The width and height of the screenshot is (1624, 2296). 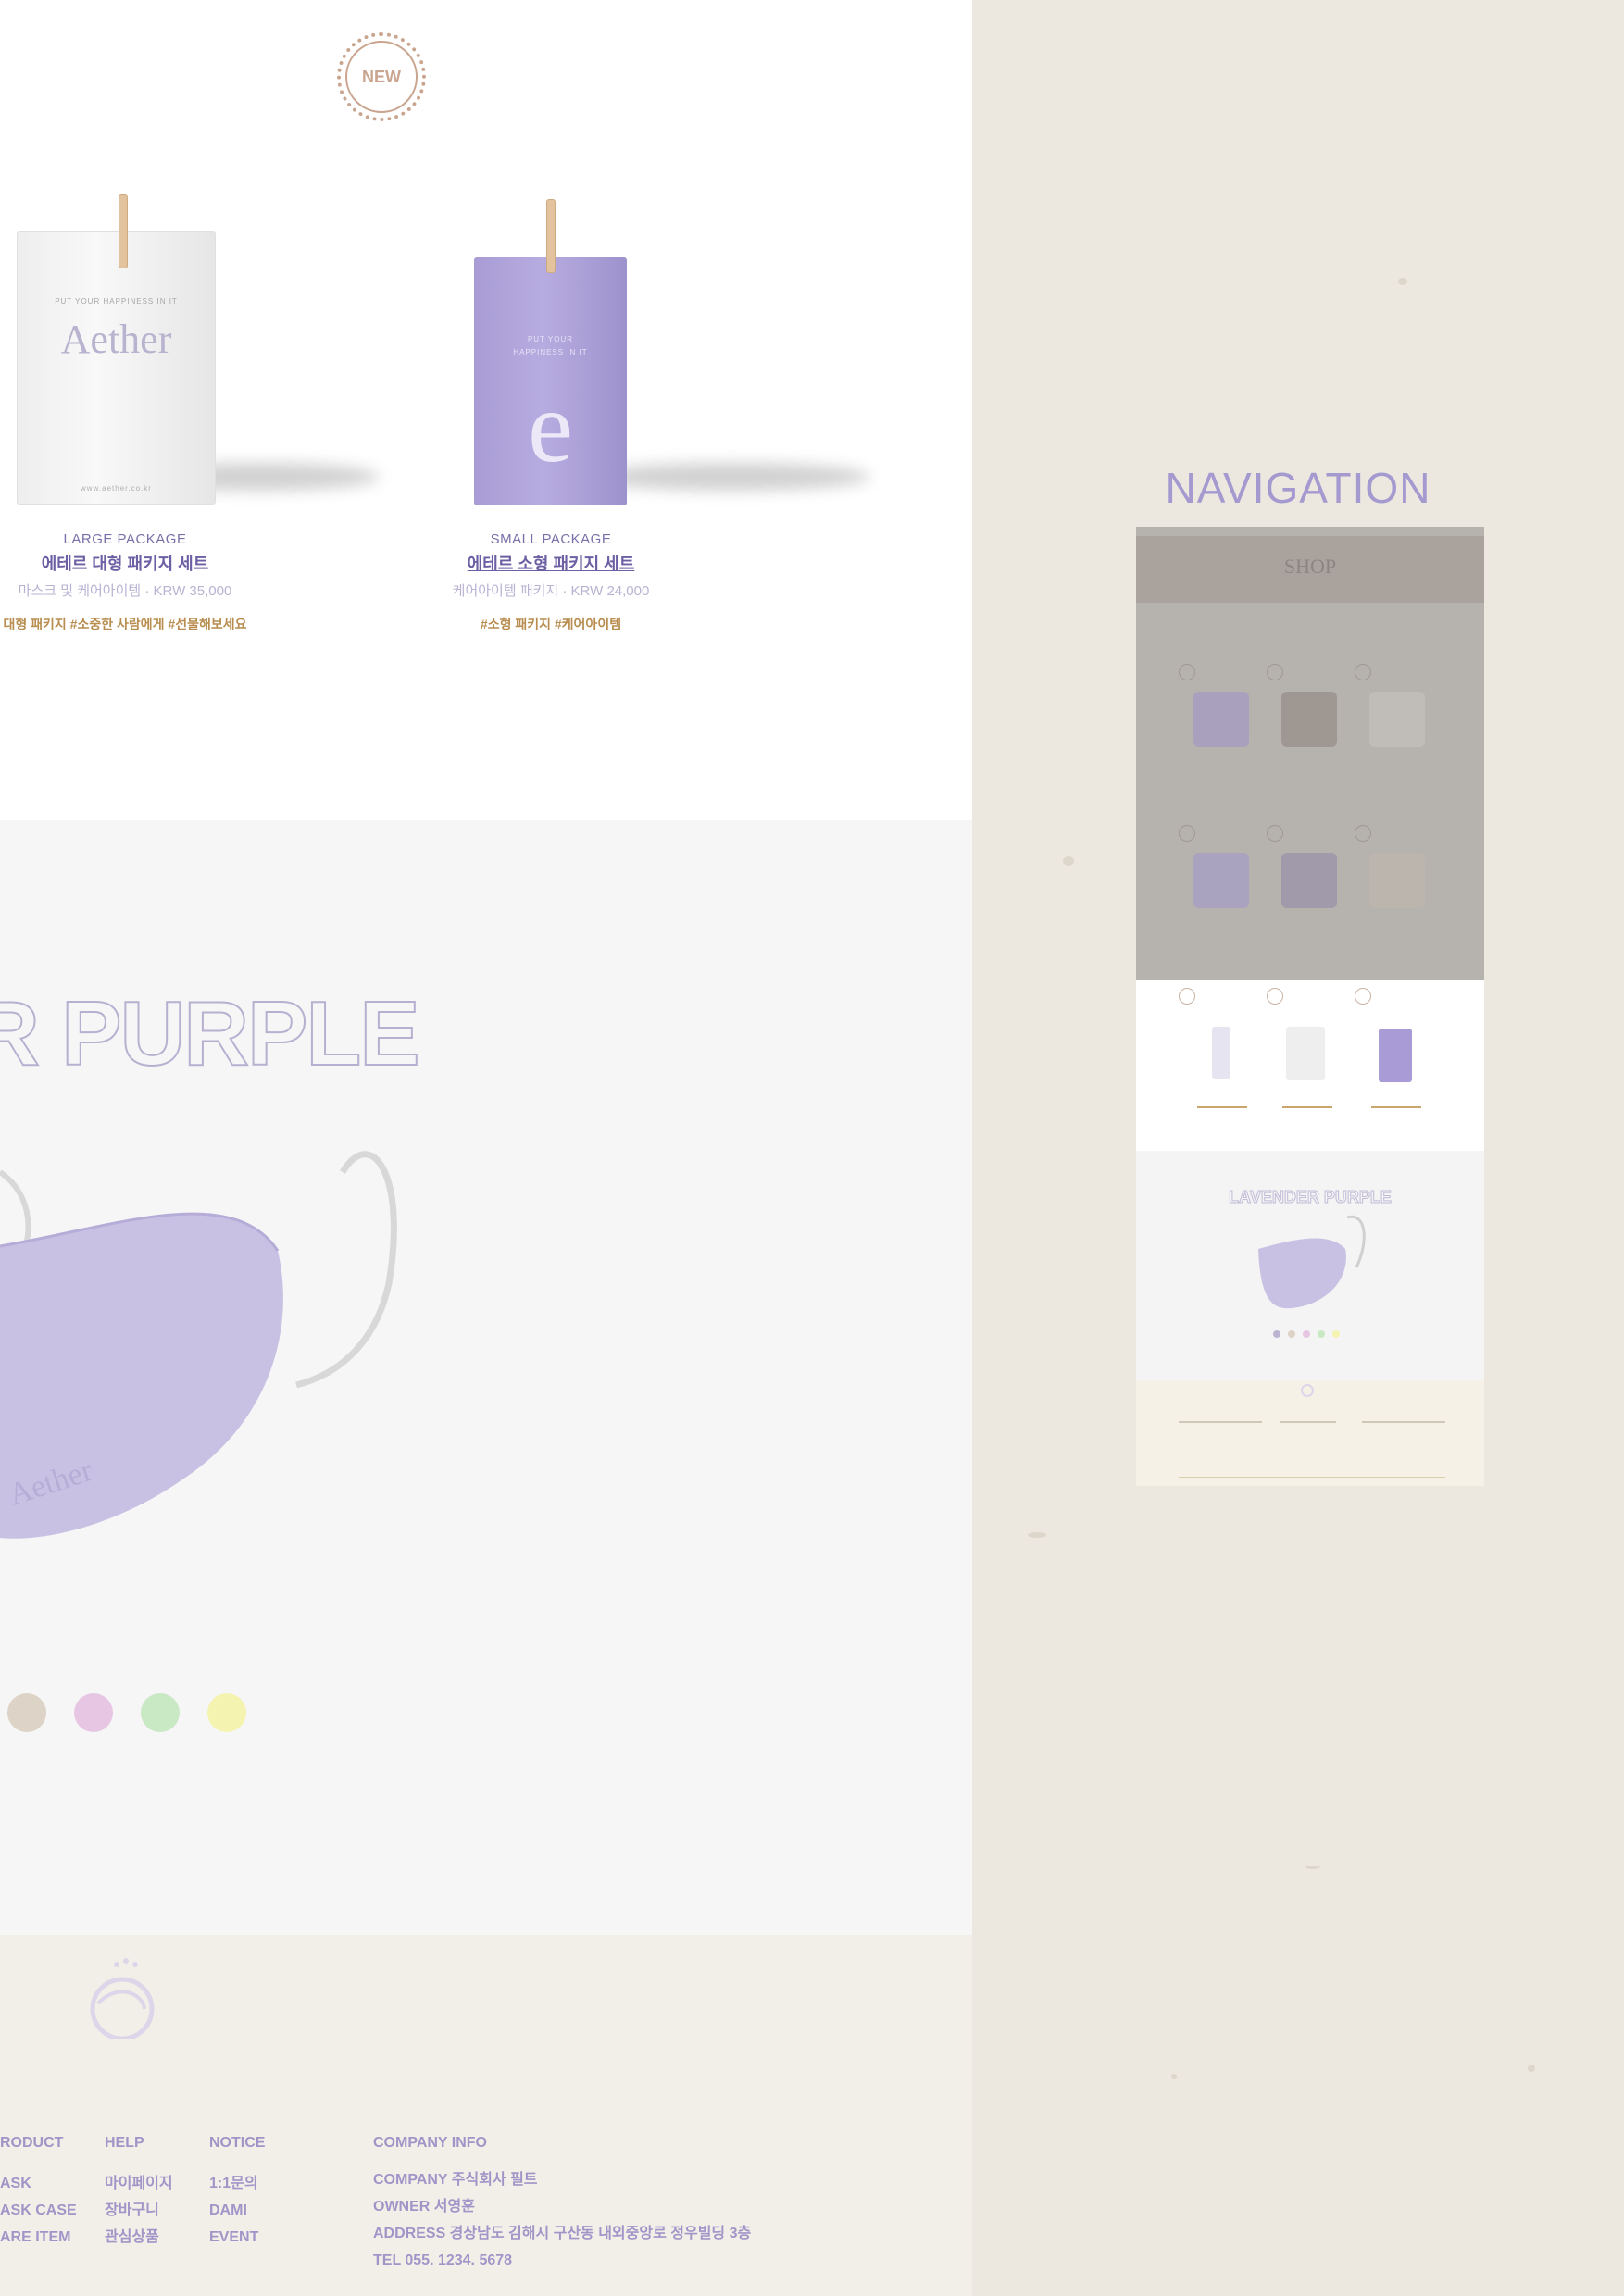 I want to click on product-name-en: SMALL PACKAGE, so click(x=551, y=539).